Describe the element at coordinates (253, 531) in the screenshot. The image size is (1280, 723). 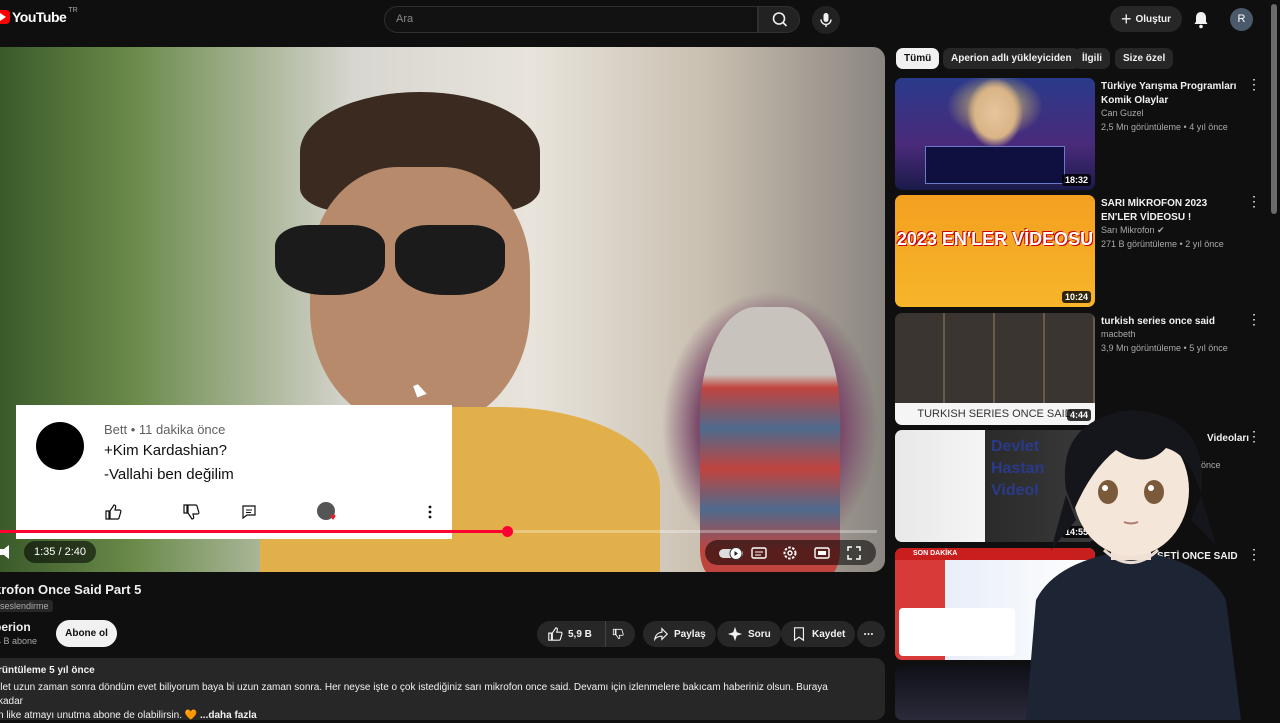
I see `progress-fill` at that location.